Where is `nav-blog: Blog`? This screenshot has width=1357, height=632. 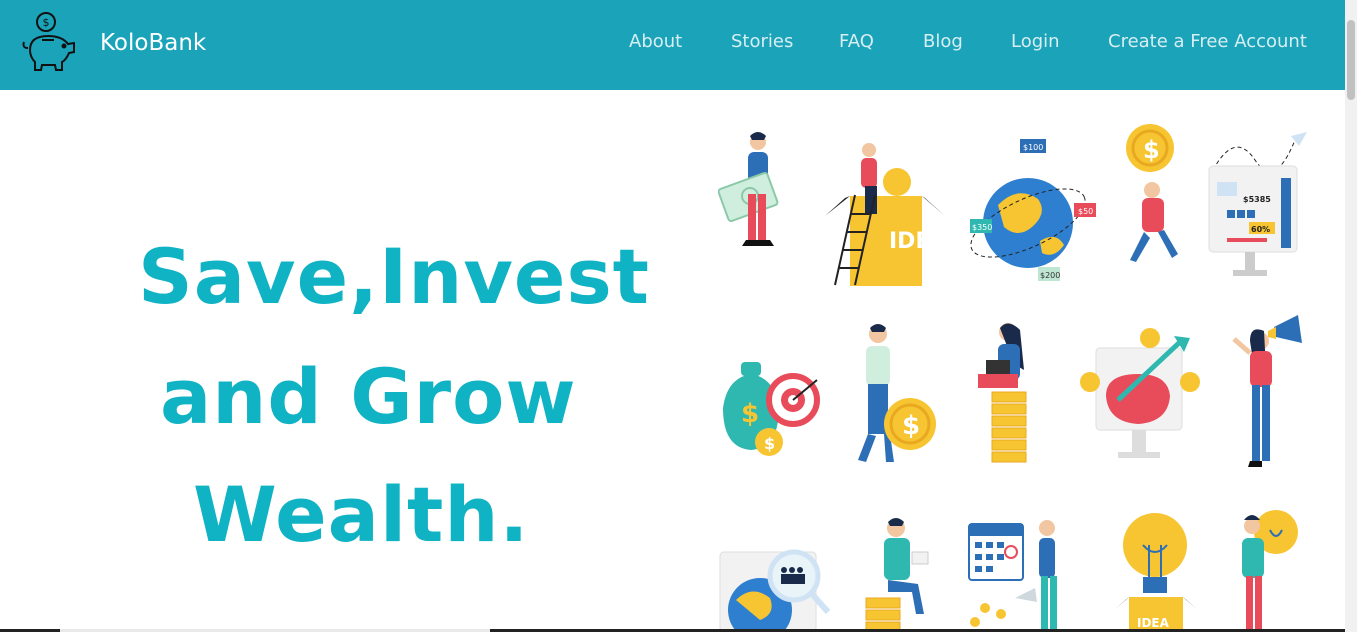
nav-blog: Blog is located at coordinates (943, 41).